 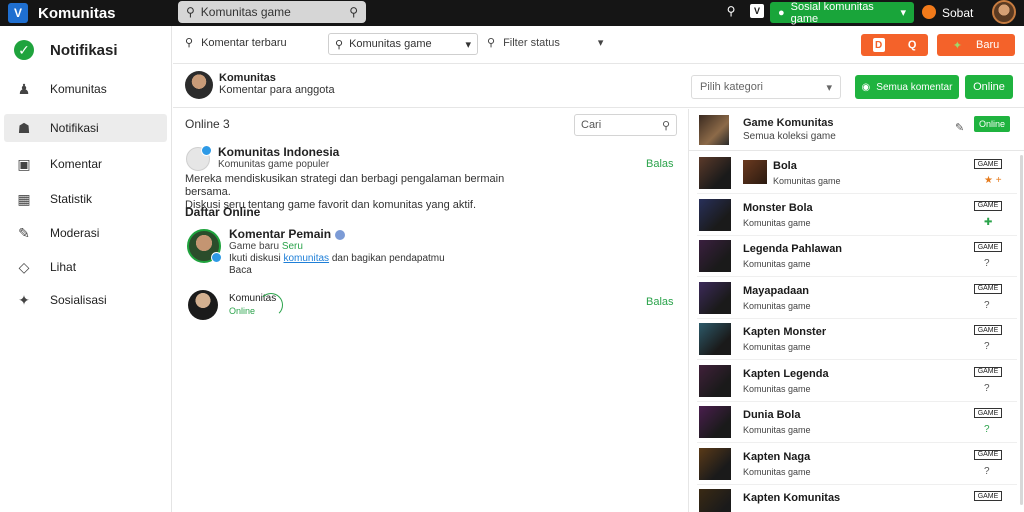 I want to click on comment-author: Komentar Pemain, so click(x=287, y=234).